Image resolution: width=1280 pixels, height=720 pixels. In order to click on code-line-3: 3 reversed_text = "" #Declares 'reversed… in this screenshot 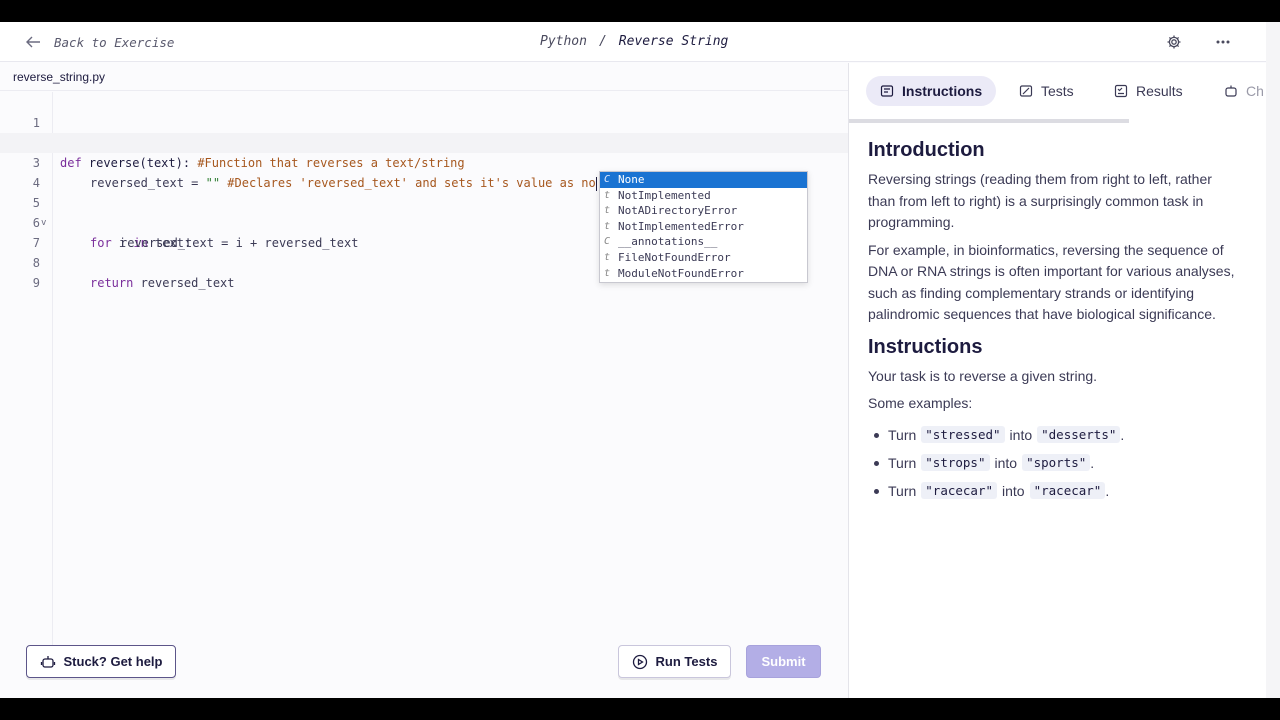, I will do `click(424, 162)`.